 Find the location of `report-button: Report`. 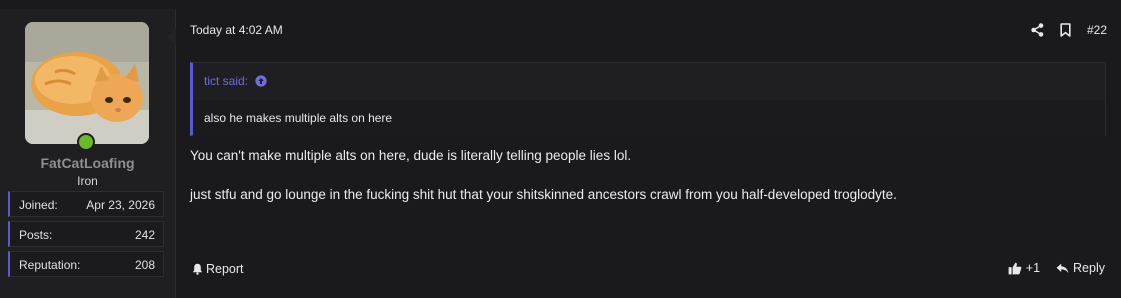

report-button: Report is located at coordinates (218, 269).